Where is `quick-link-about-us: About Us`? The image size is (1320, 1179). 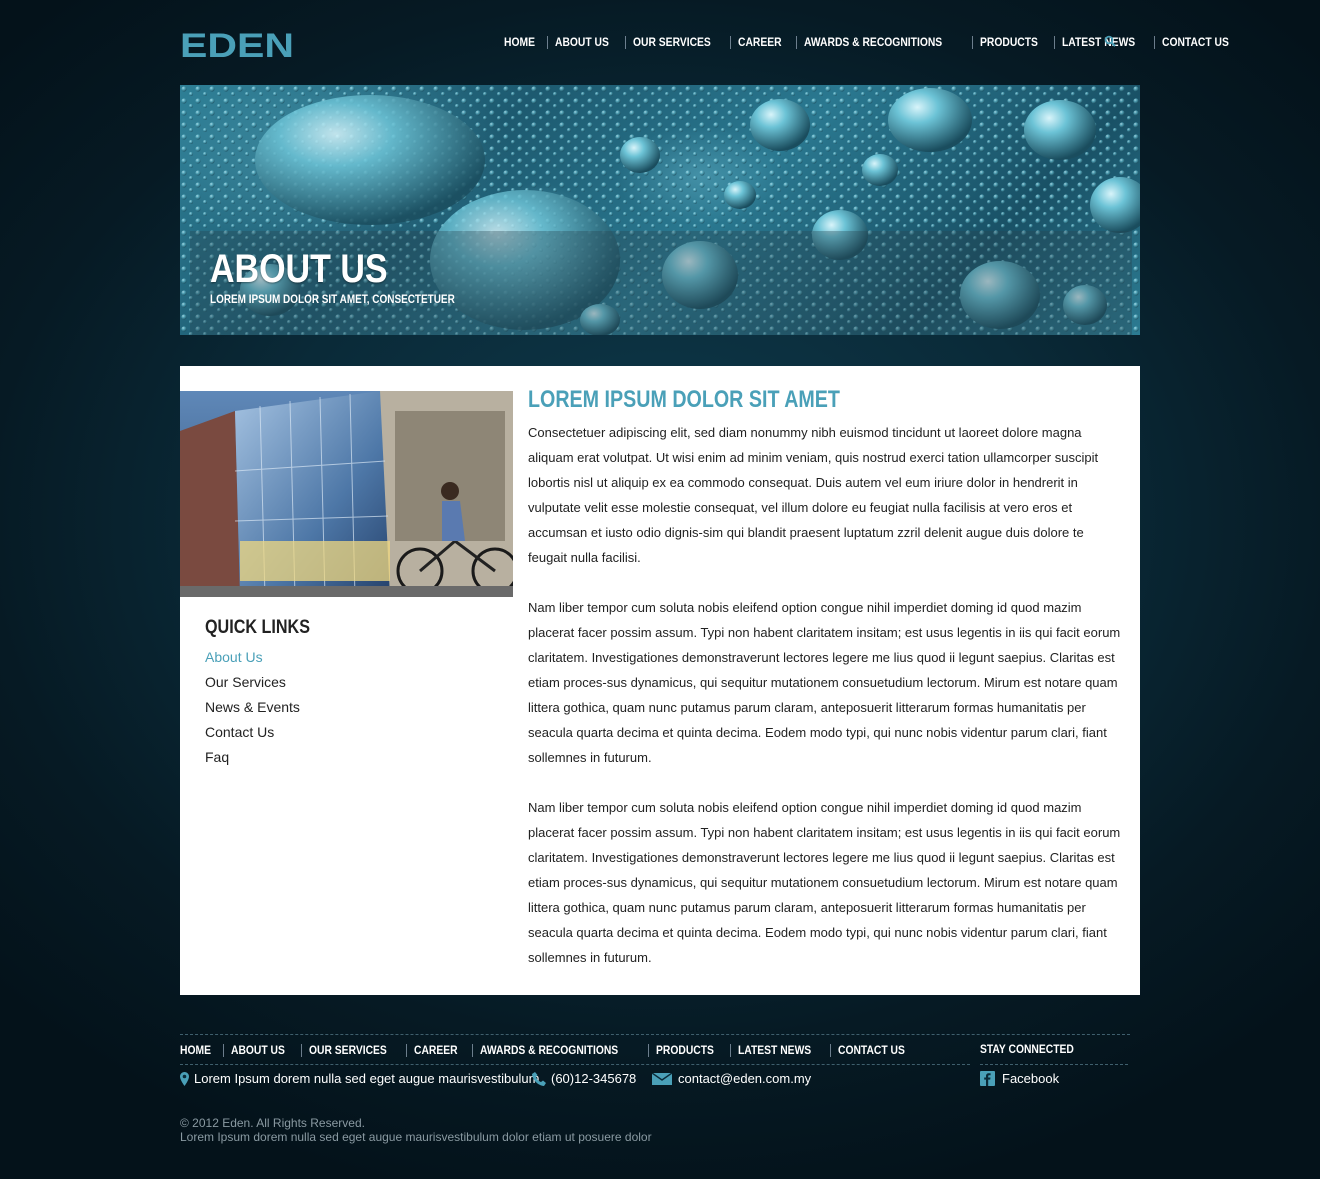 quick-link-about-us: About Us is located at coordinates (252, 657).